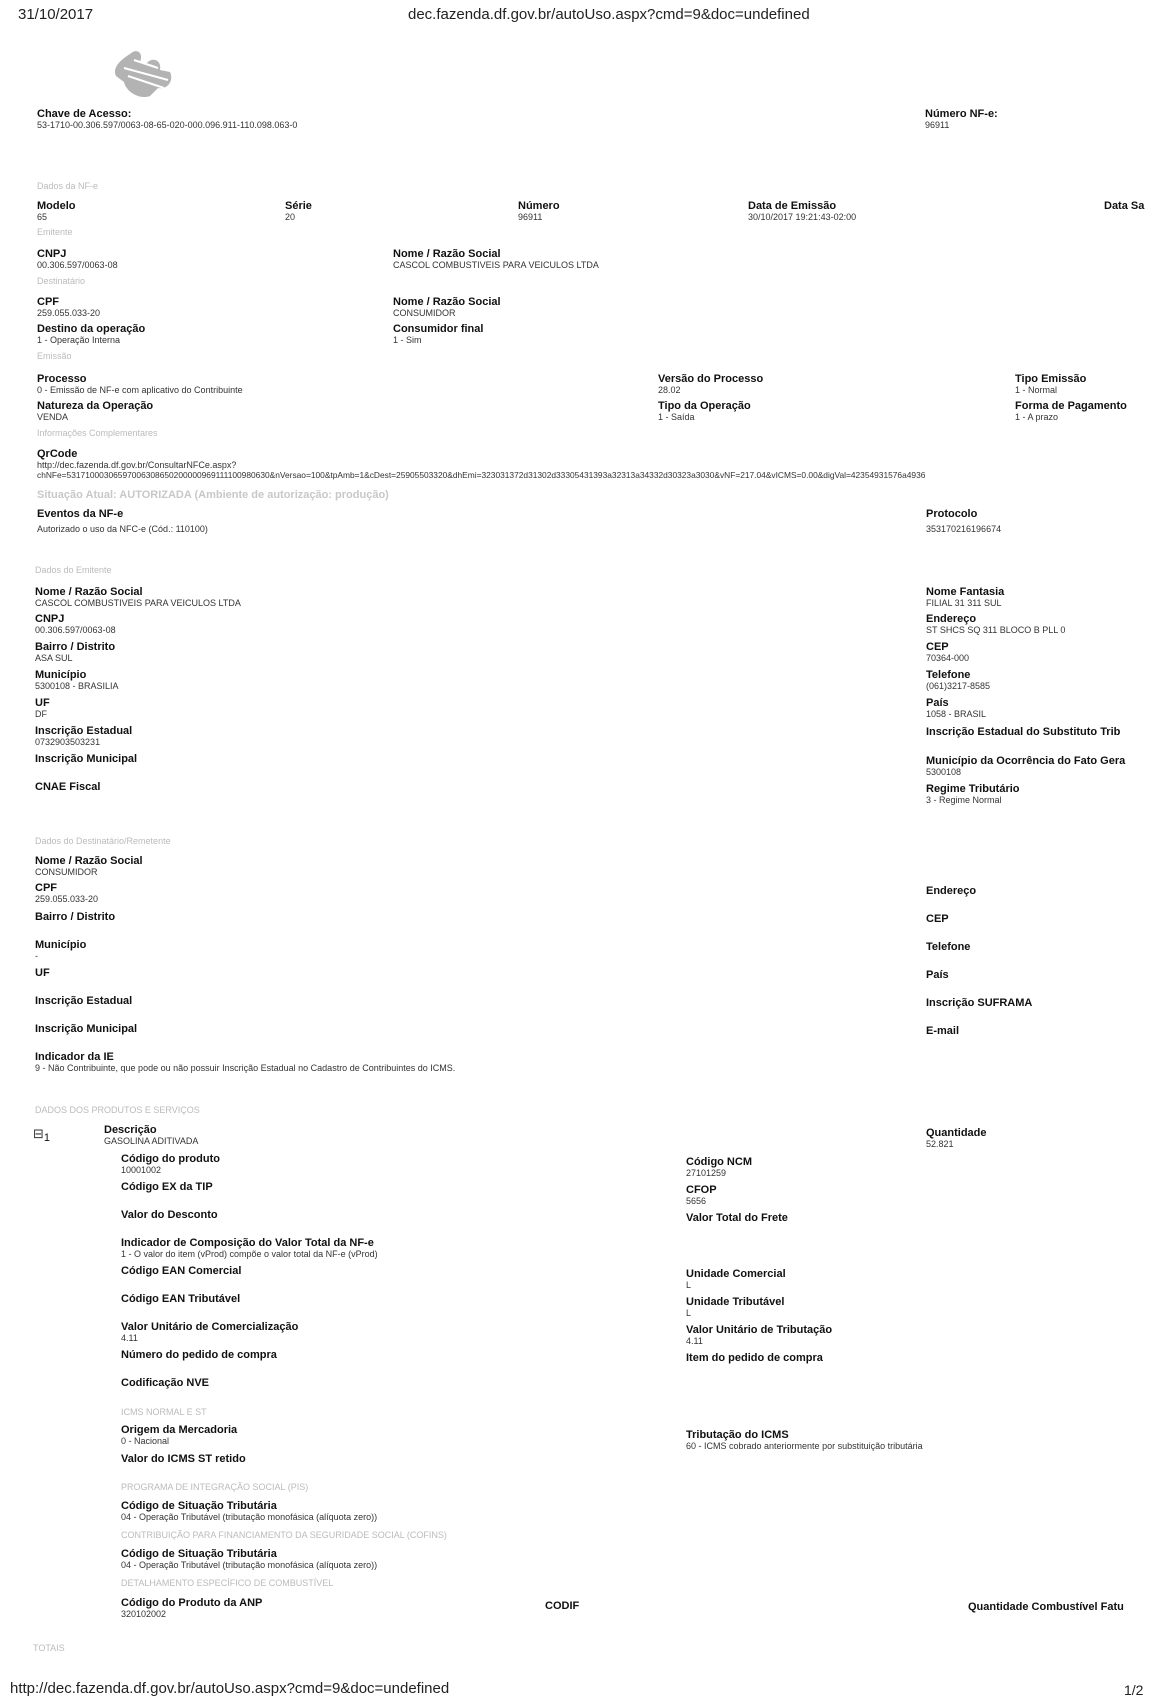 This screenshot has width=1159, height=1700. Describe the element at coordinates (961, 119) in the screenshot. I see `numero-nfe: Número NF-e: 96911` at that location.